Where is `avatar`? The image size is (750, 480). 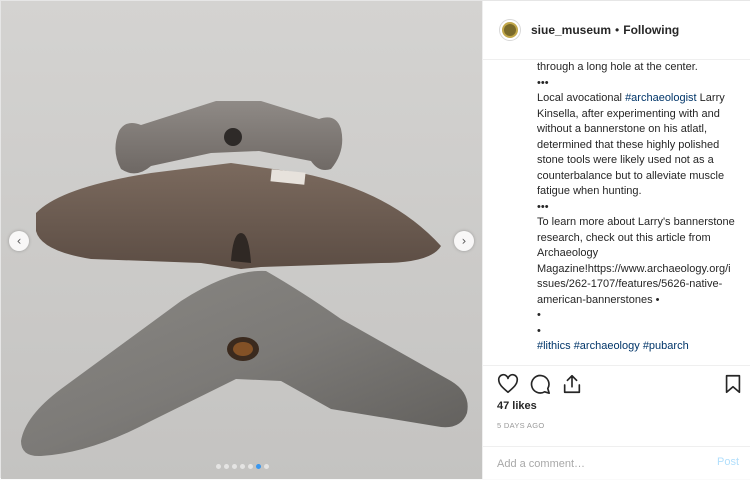
avatar is located at coordinates (510, 30).